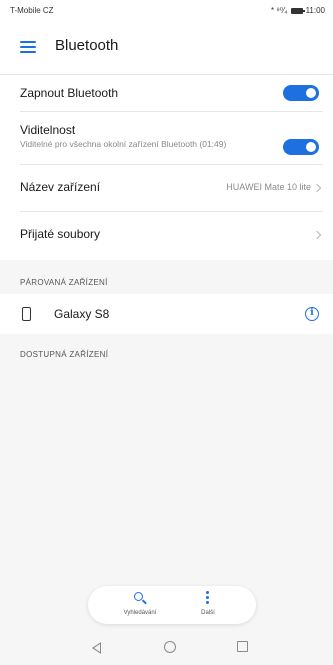  What do you see at coordinates (279, 10) in the screenshot?
I see `bluetooth-signal-icons: * ⁹⁰⁄₄` at bounding box center [279, 10].